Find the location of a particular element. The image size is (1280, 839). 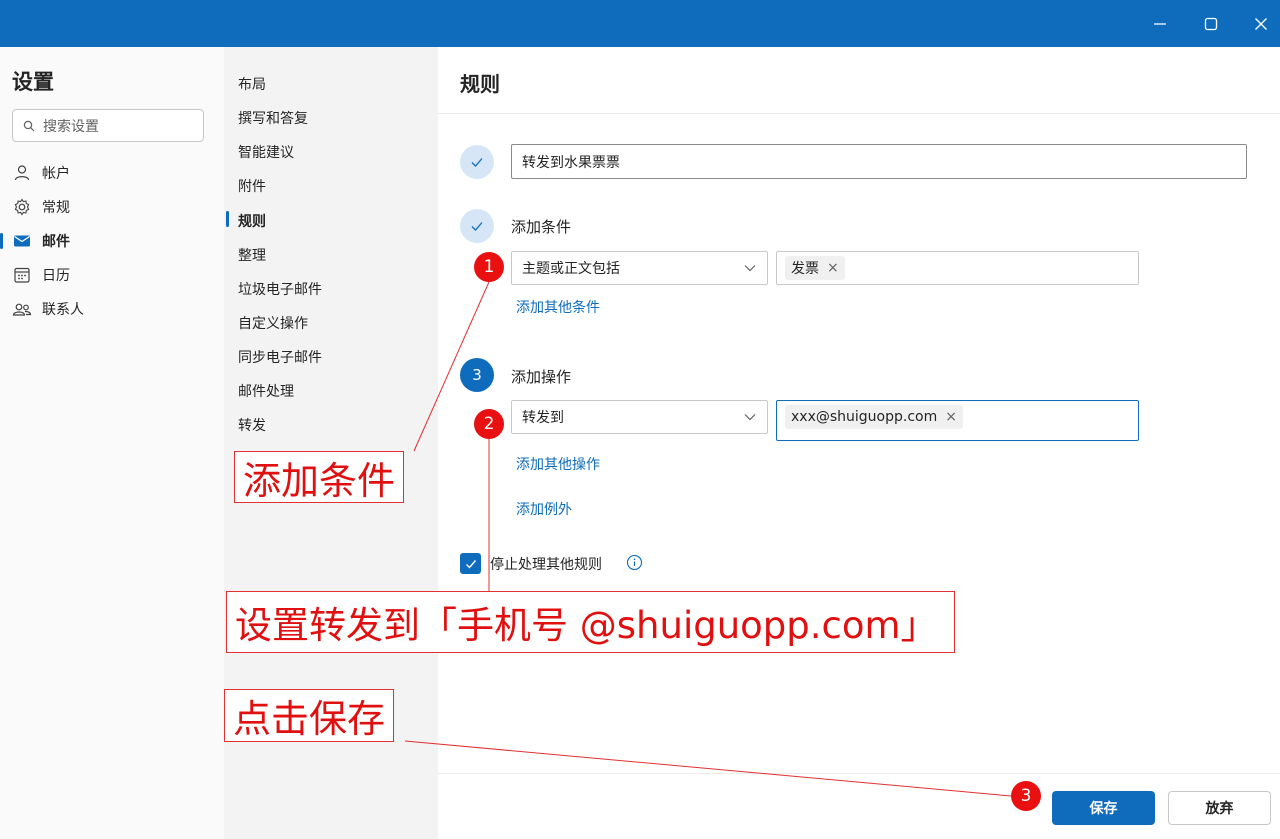

subnav-item-compose: 撰写和答复 is located at coordinates (273, 118).